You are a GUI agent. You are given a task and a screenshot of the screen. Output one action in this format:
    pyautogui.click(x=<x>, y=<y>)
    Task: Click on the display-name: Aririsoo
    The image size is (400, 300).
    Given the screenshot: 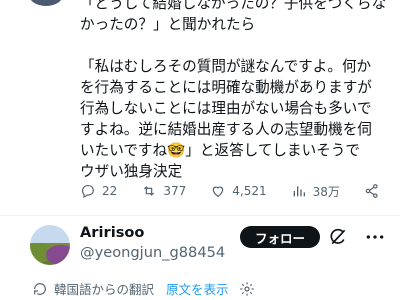 What is the action you would take?
    pyautogui.click(x=112, y=232)
    